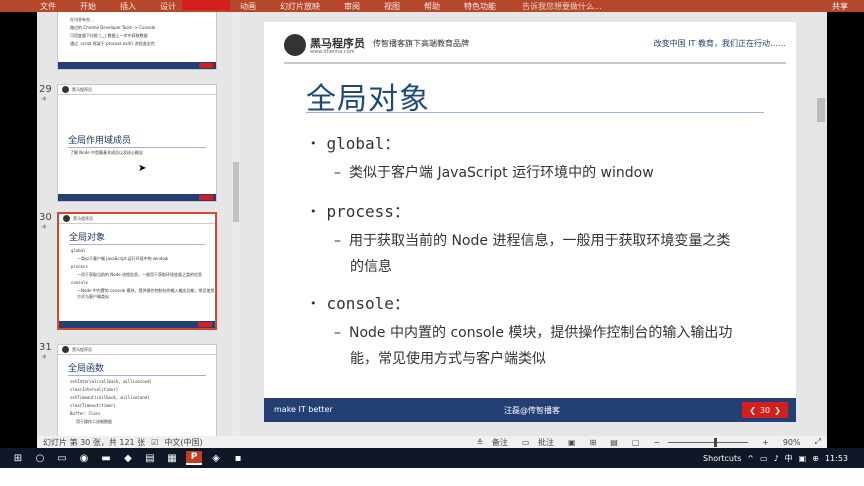 The image size is (864, 486). Describe the element at coordinates (84, 458) in the screenshot. I see `chrome-icon: ◉` at that location.